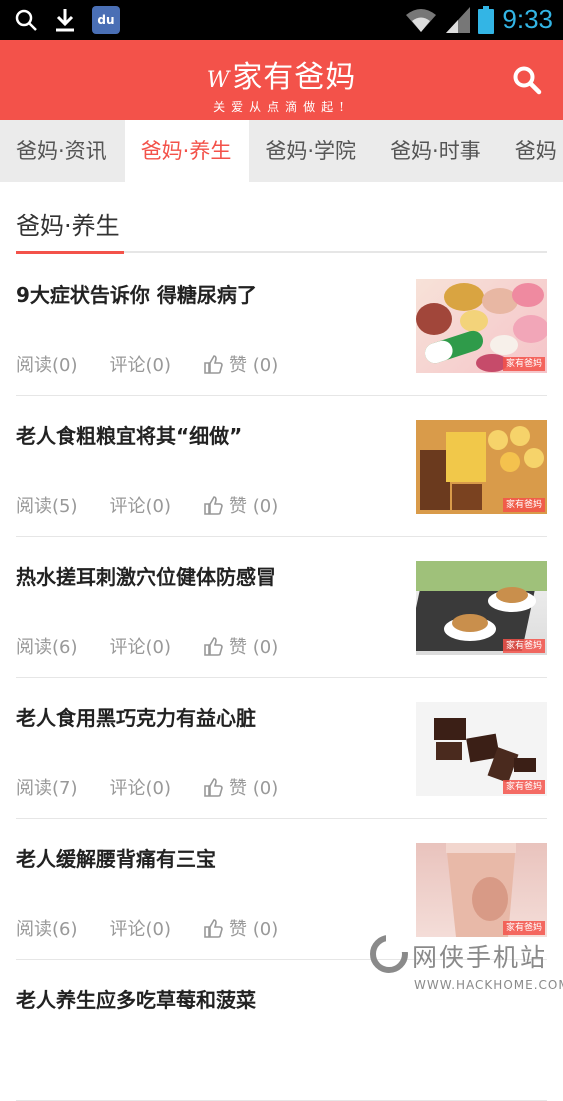 This screenshot has width=563, height=1101. Describe the element at coordinates (281, 325) in the screenshot. I see `article-item: 9大症状告诉你 得糖尿病了 阅读(0) 评论(0) 赞 (0) 家有爸妈` at that location.